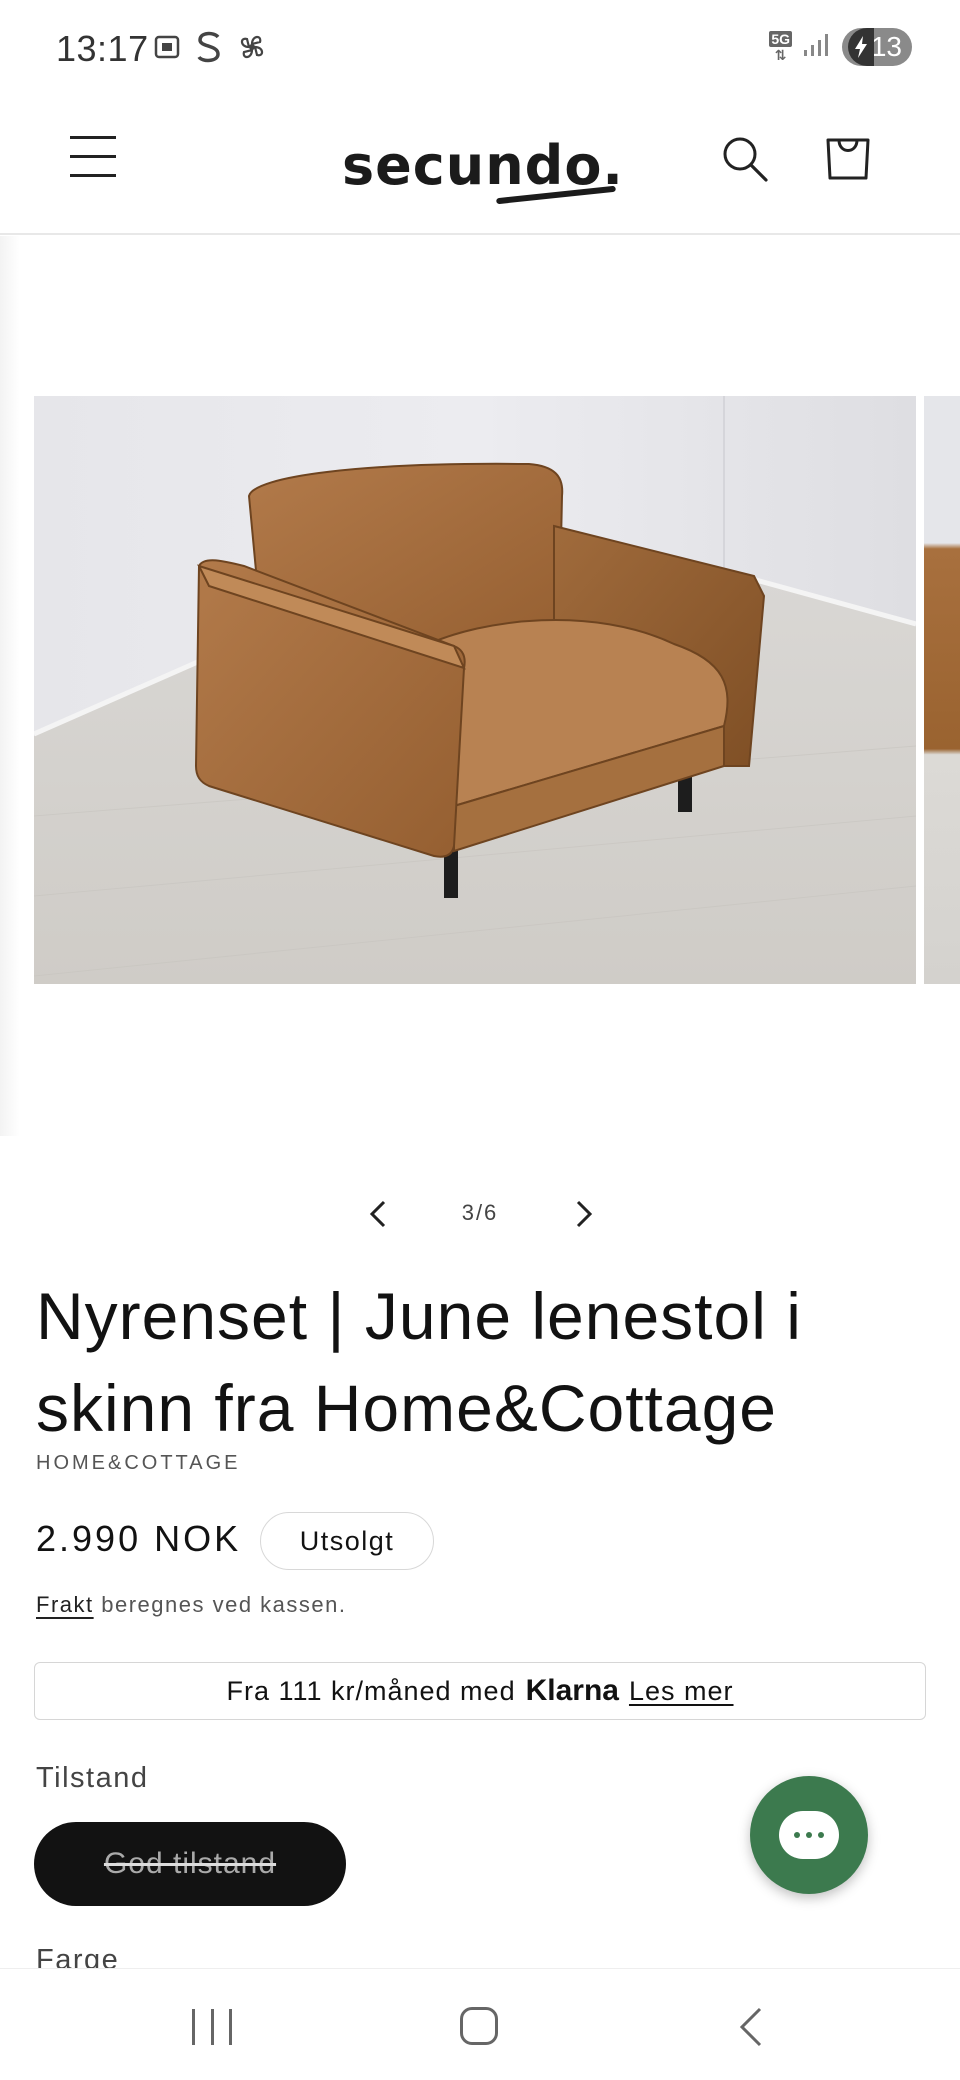 This screenshot has height=2080, width=960. I want to click on logo-text: secundo., so click(483, 165).